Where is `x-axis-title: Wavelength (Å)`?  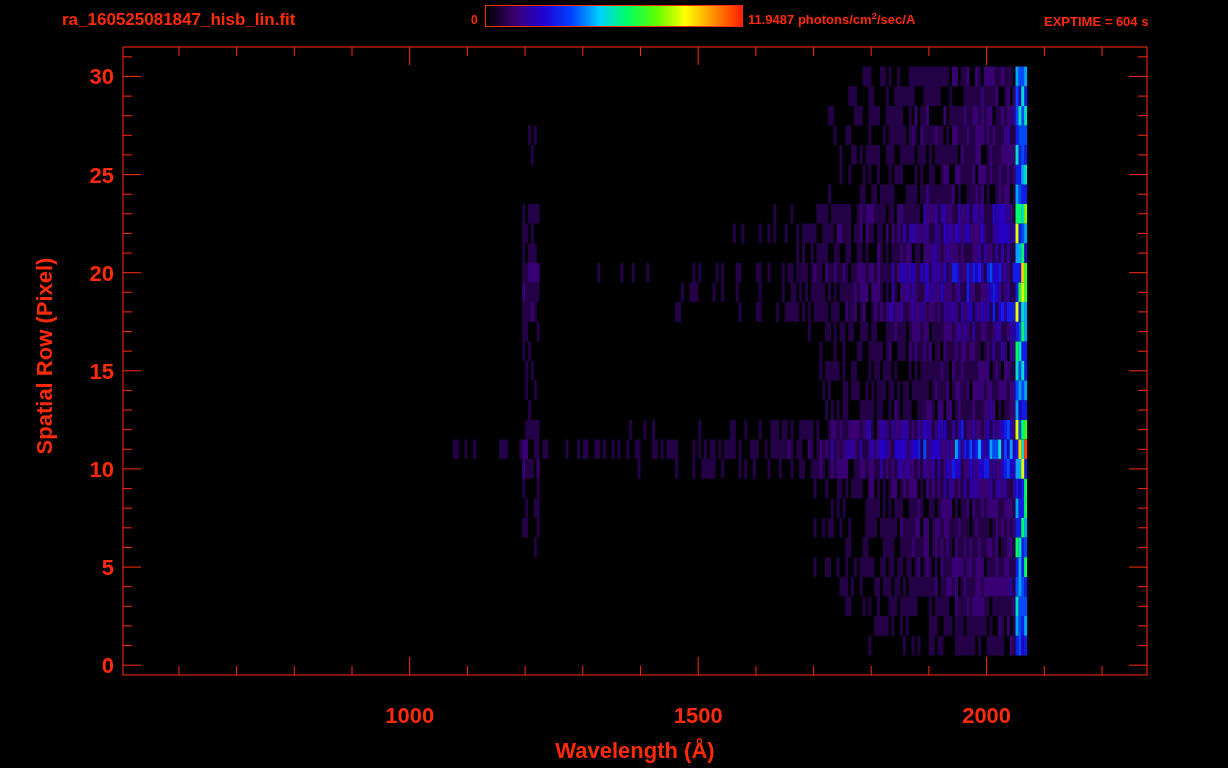
x-axis-title: Wavelength (Å) is located at coordinates (635, 750).